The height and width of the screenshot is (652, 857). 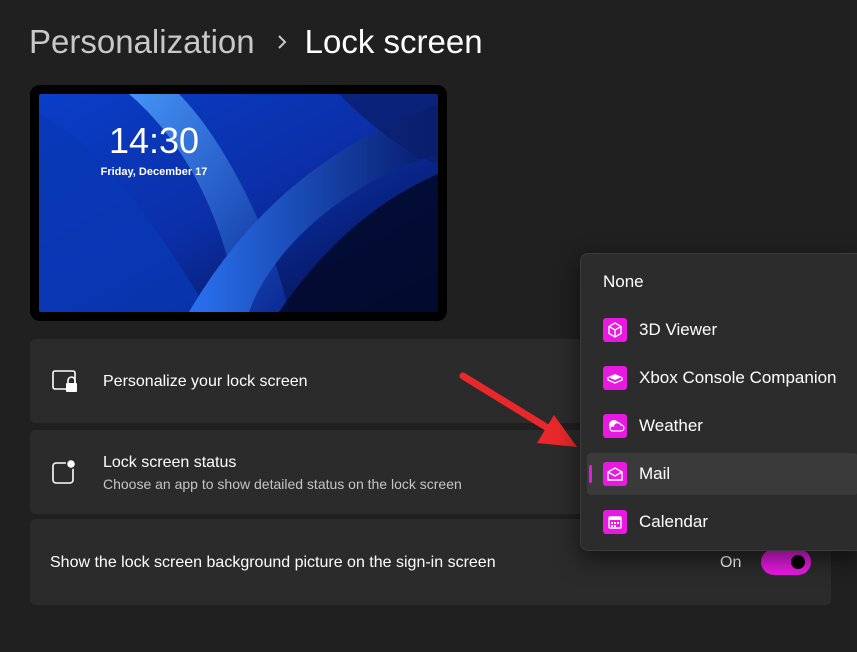 What do you see at coordinates (798, 562) in the screenshot?
I see `toggle-knob` at bounding box center [798, 562].